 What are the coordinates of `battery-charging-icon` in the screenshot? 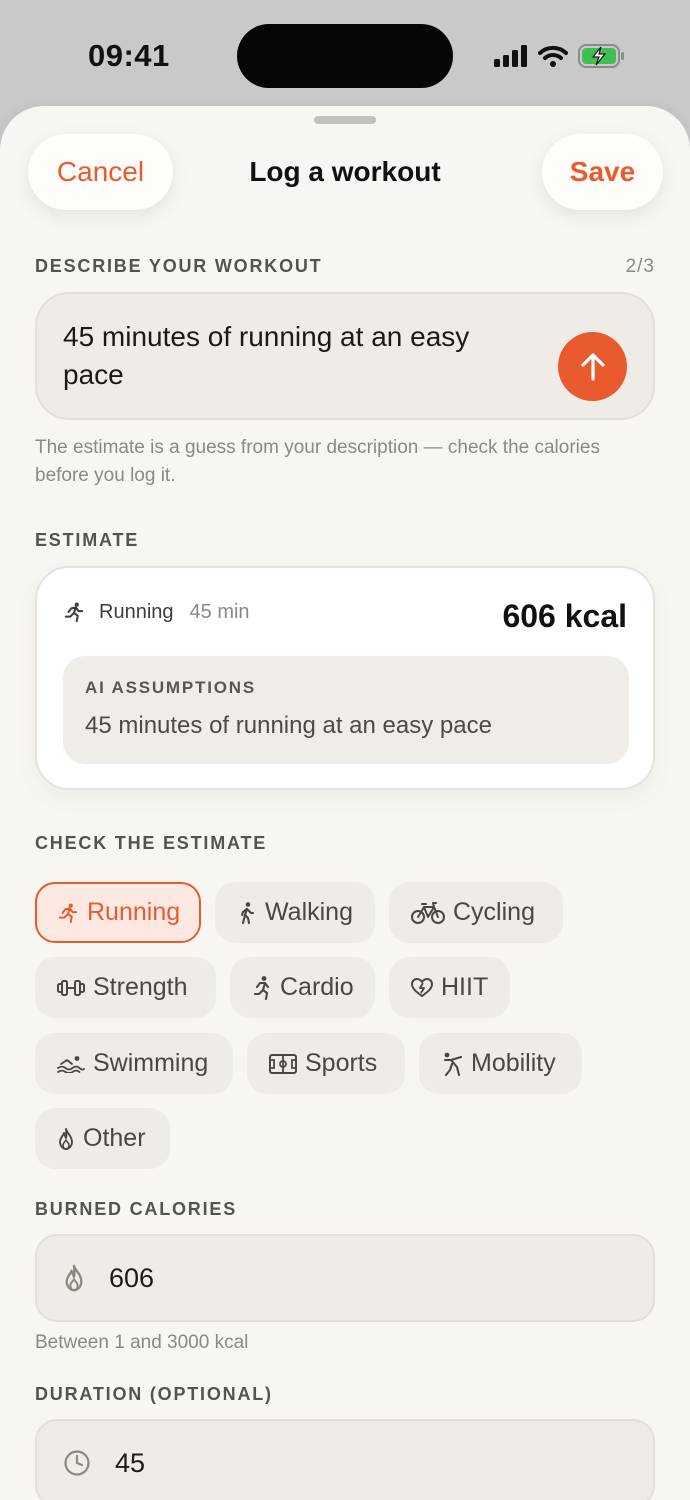 It's located at (601, 56).